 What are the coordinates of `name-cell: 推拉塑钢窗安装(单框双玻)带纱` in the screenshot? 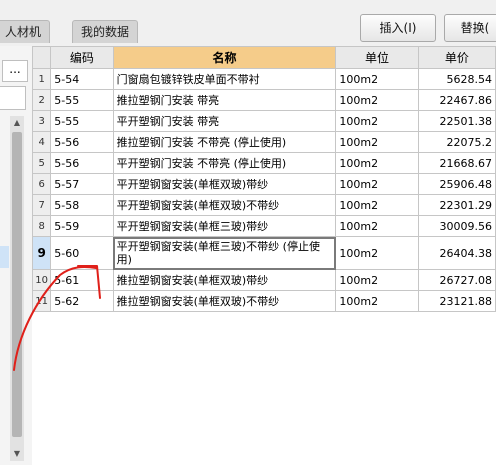 It's located at (224, 280).